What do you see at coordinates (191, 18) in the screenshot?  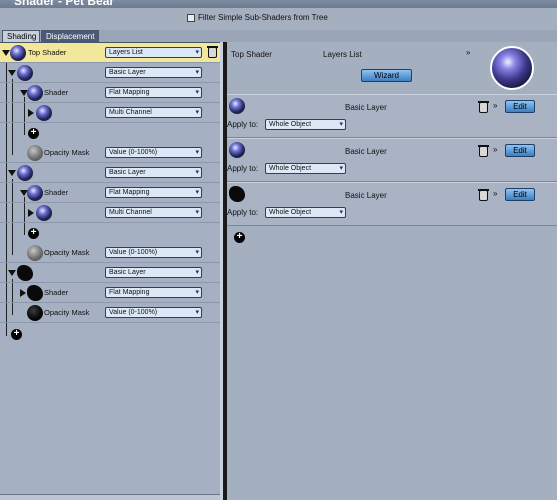 I see `filter-checkbox` at bounding box center [191, 18].